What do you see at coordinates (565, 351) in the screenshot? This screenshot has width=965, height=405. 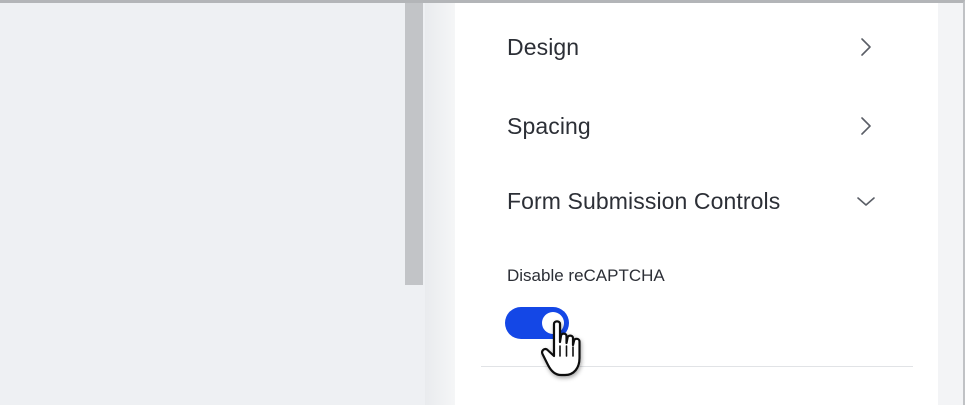 I see `hand-pointer-icon` at bounding box center [565, 351].